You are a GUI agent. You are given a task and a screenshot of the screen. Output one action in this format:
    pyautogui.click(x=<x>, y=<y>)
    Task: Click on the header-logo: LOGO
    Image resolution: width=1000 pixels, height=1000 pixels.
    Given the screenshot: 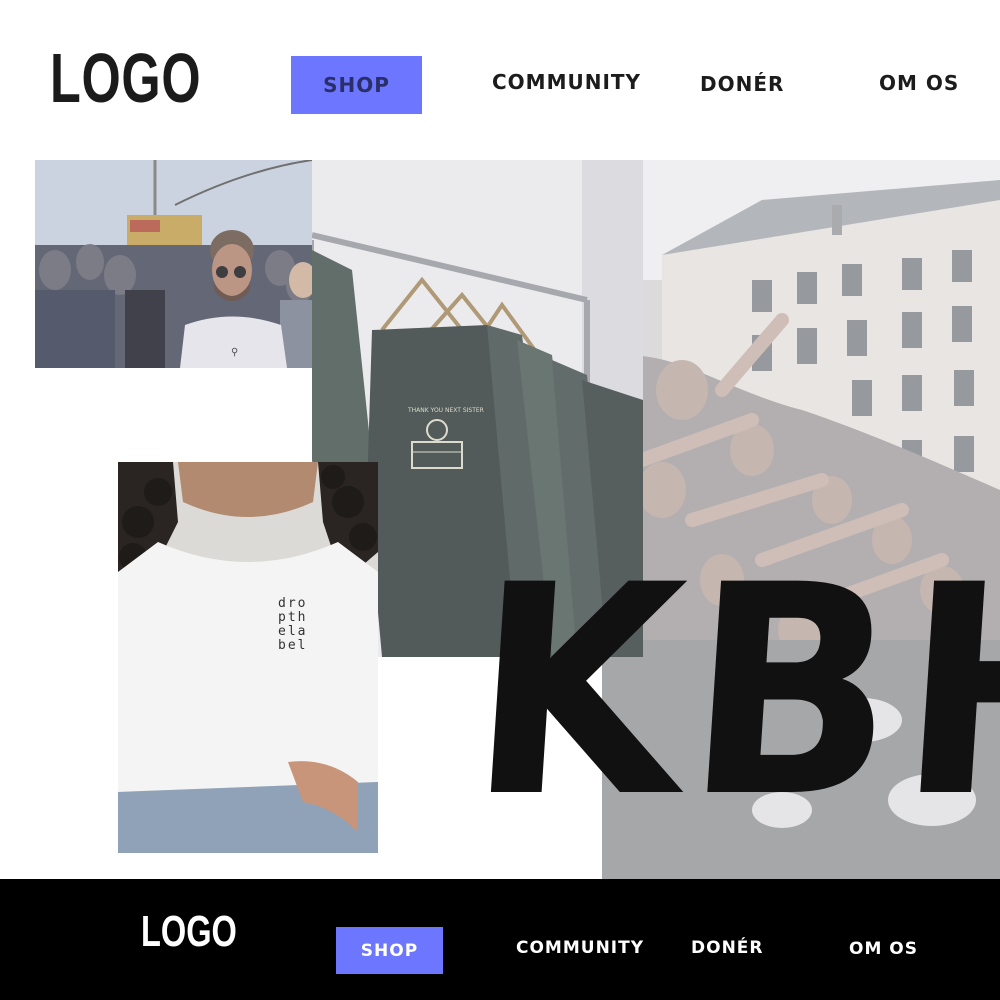 What is the action you would take?
    pyautogui.click(x=125, y=78)
    